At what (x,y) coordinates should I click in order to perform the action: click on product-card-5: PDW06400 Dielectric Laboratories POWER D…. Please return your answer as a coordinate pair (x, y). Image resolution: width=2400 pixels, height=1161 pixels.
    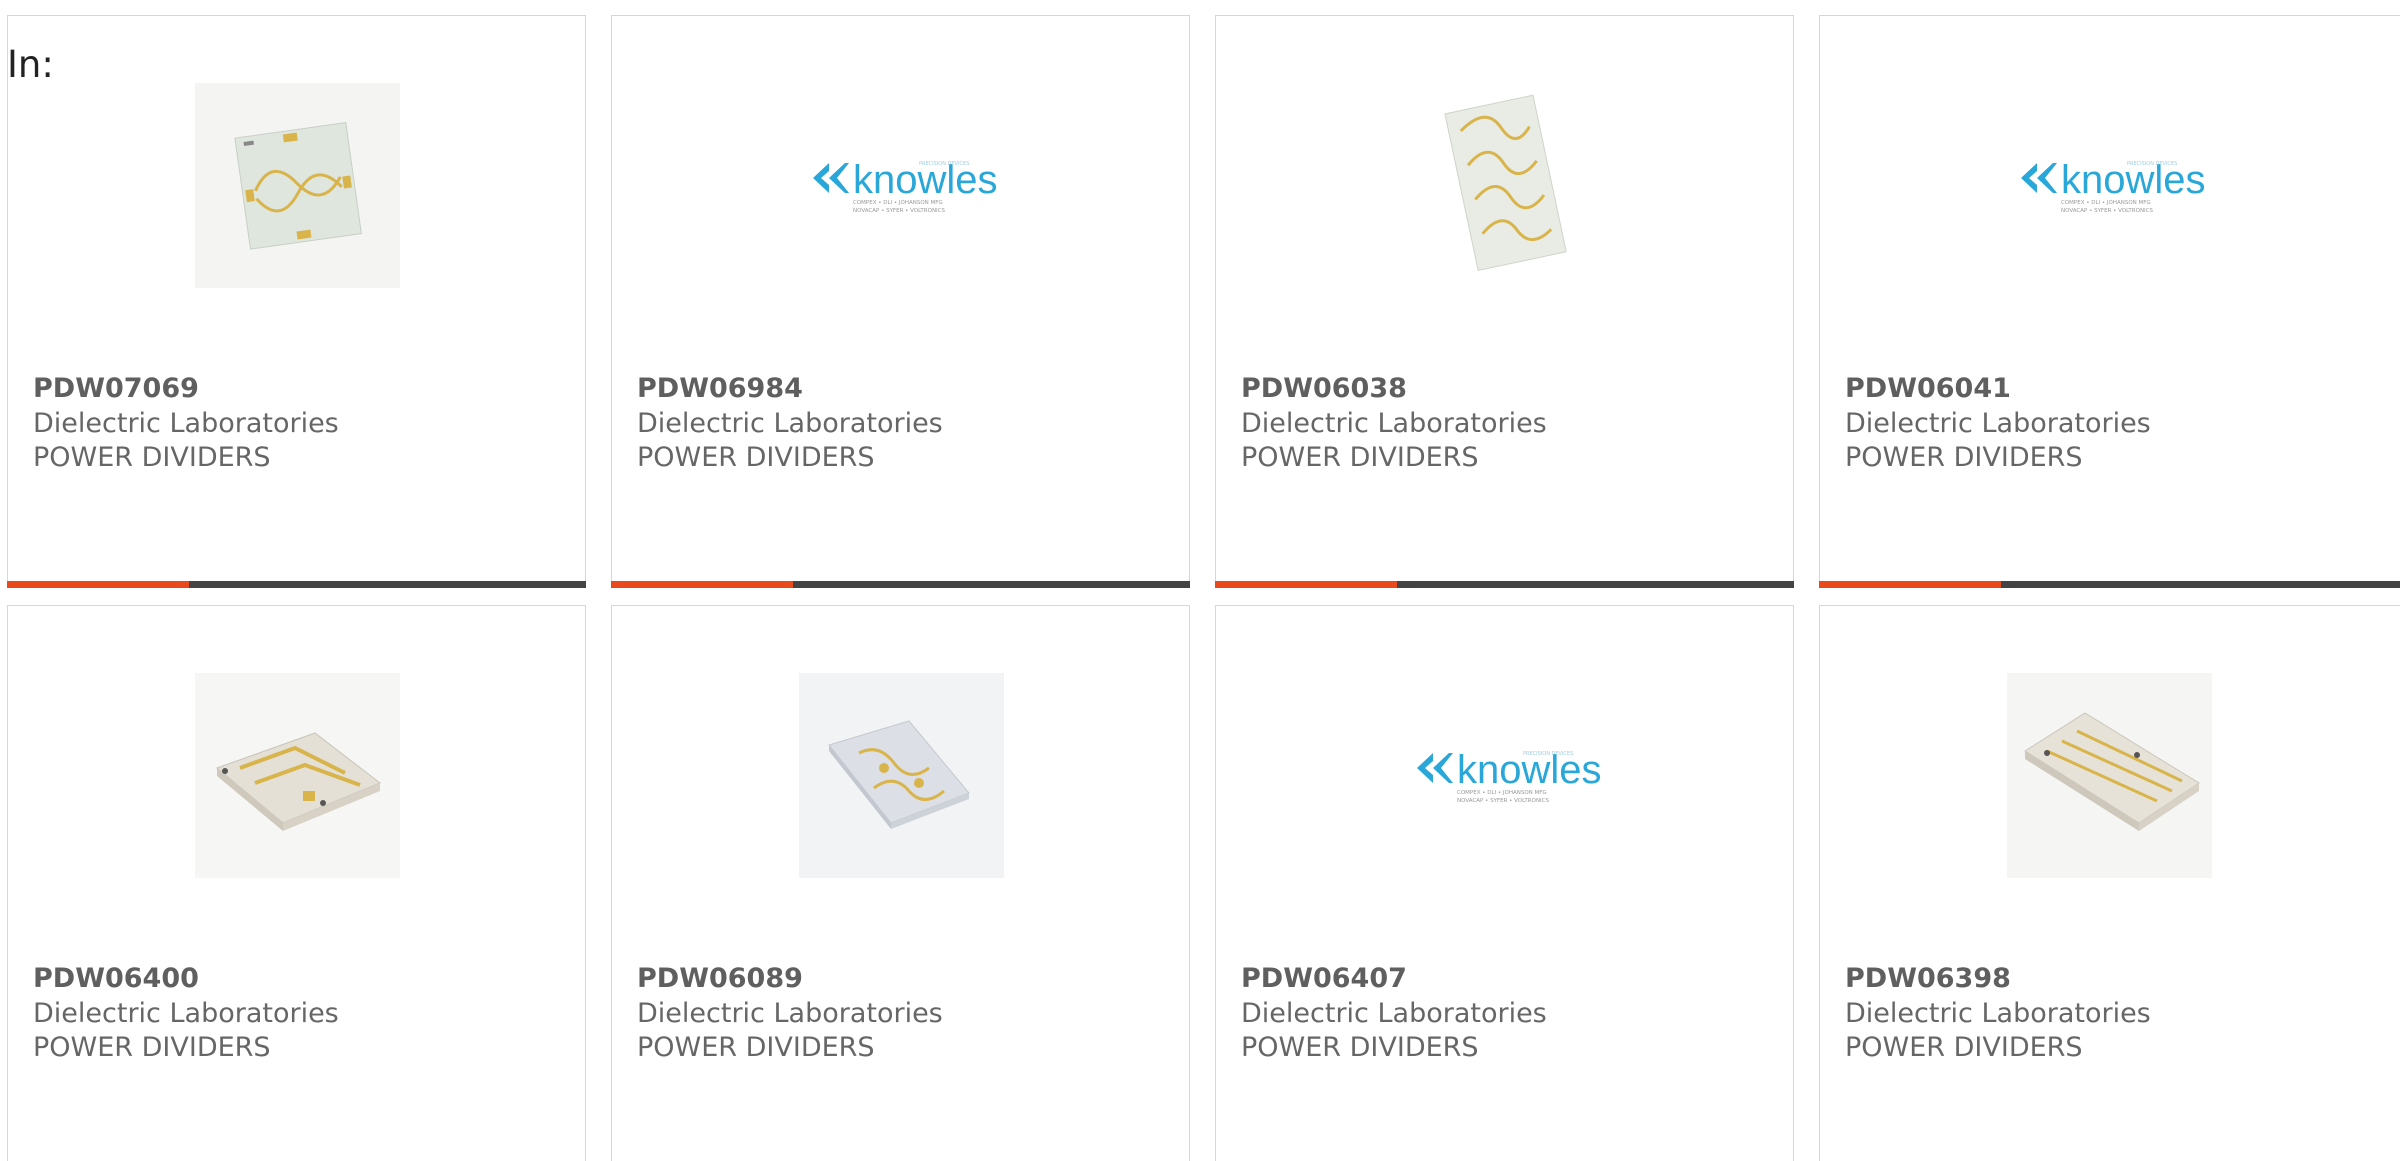
    Looking at the image, I should click on (296, 883).